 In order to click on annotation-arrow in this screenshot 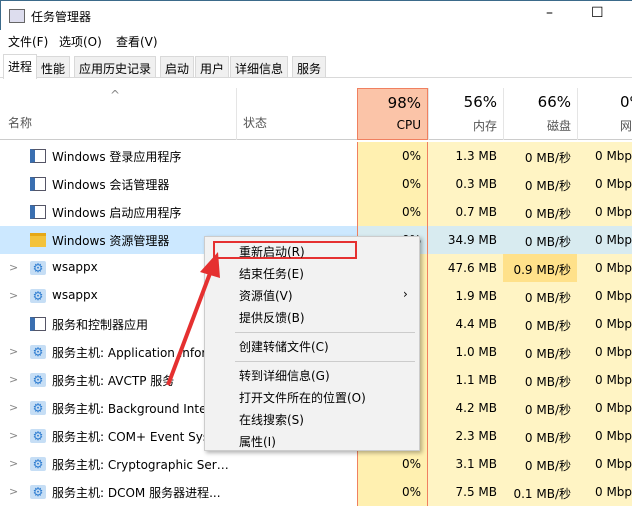, I will do `click(193, 319)`.